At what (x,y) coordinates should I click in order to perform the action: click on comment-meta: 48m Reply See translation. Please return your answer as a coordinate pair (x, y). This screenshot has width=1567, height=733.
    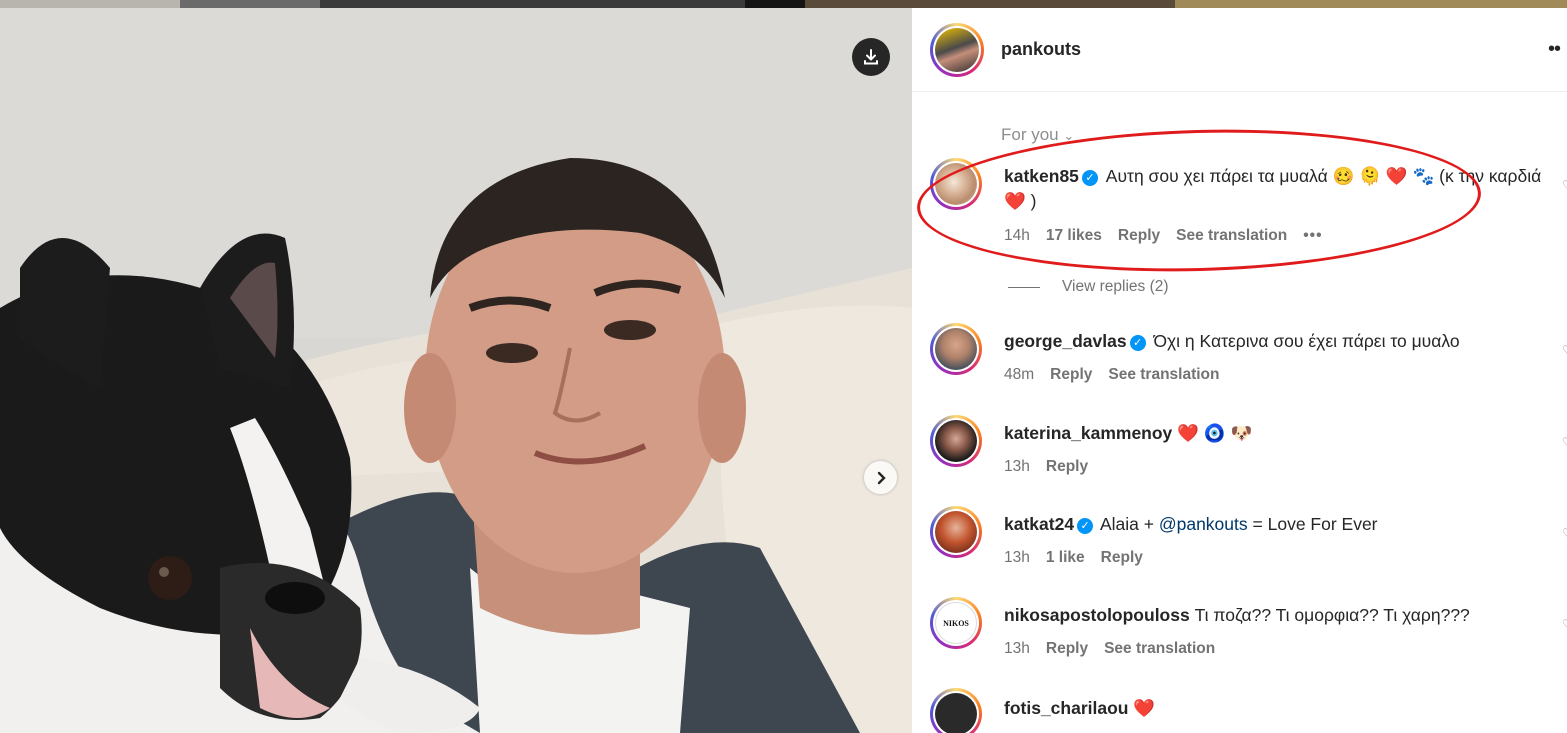
    Looking at the image, I should click on (1112, 375).